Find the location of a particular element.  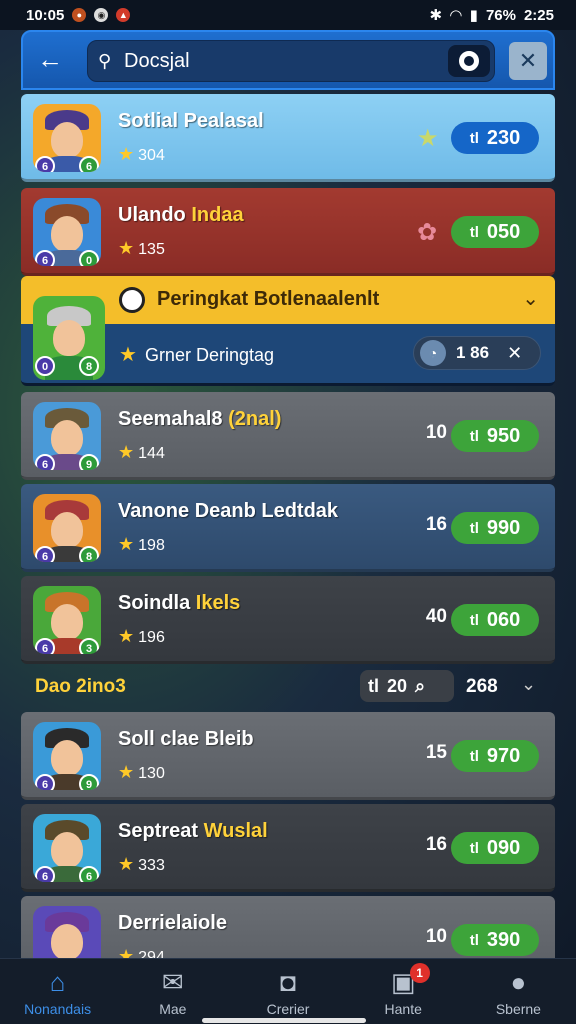

avatar: 68 is located at coordinates (67, 528).